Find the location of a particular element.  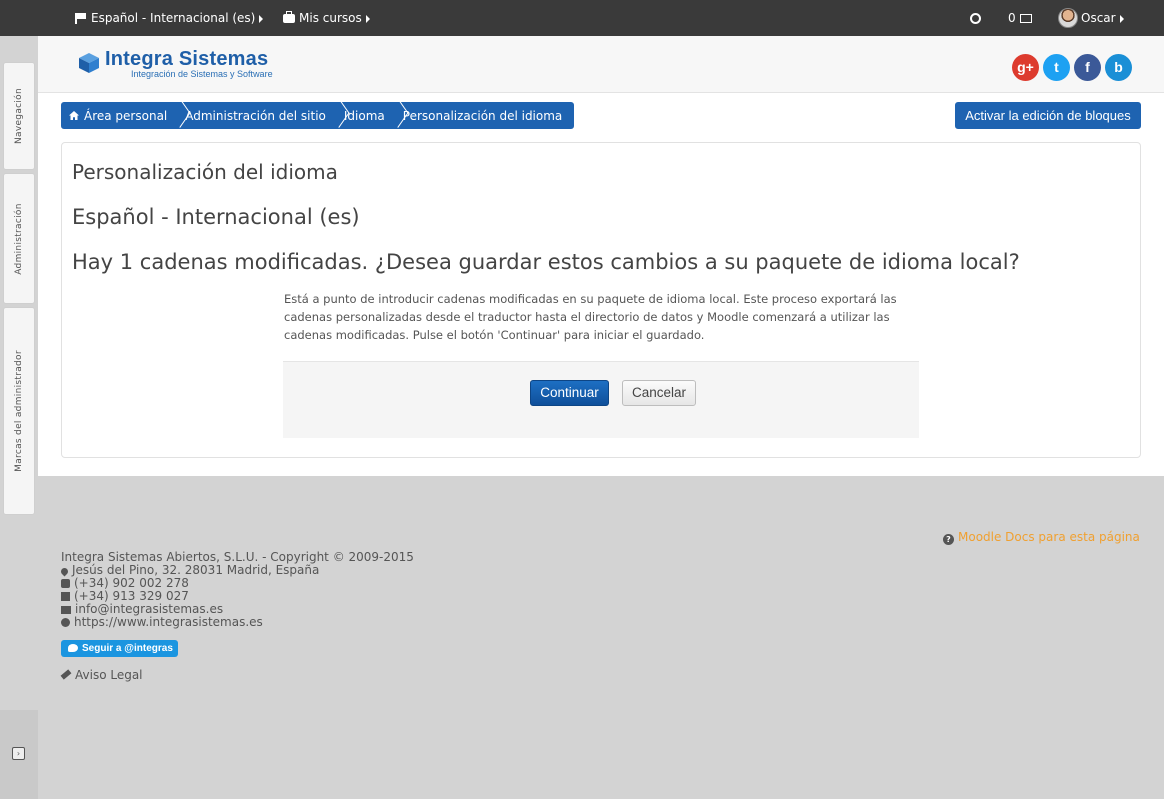

dock-tab-label: Marcas del administrador is located at coordinates (19, 411).